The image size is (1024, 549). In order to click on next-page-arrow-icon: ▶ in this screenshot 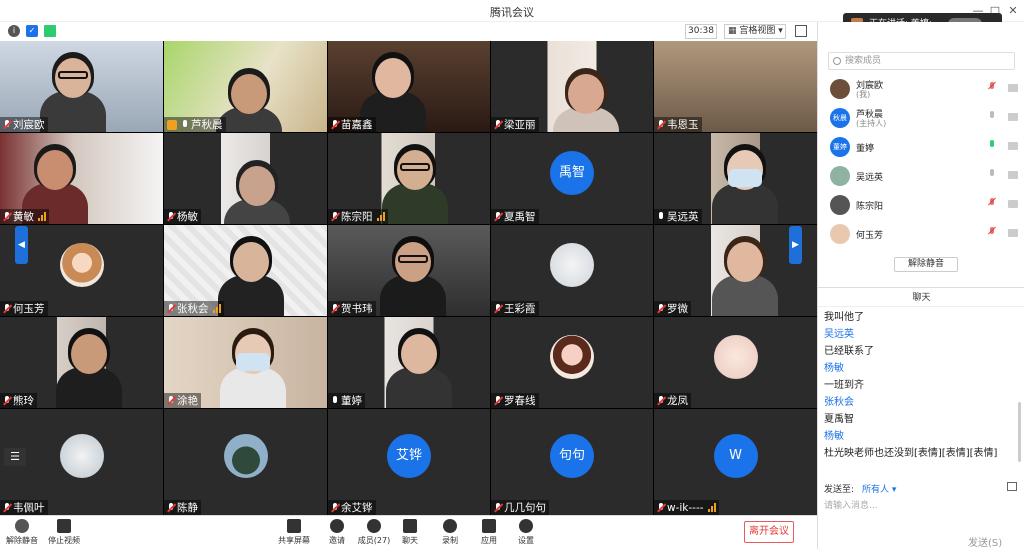, I will do `click(795, 245)`.